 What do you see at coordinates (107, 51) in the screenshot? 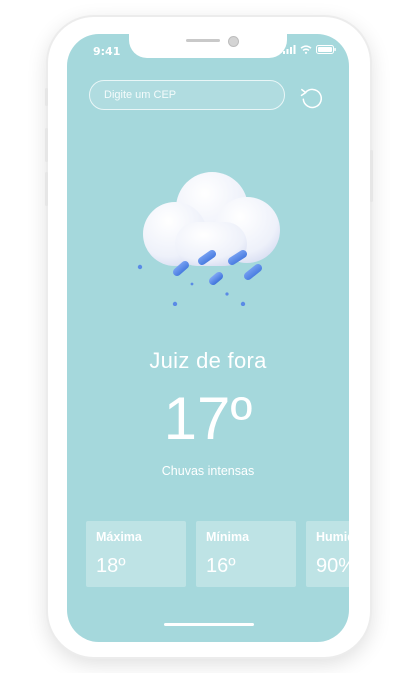
I see `status-time: 9:41` at bounding box center [107, 51].